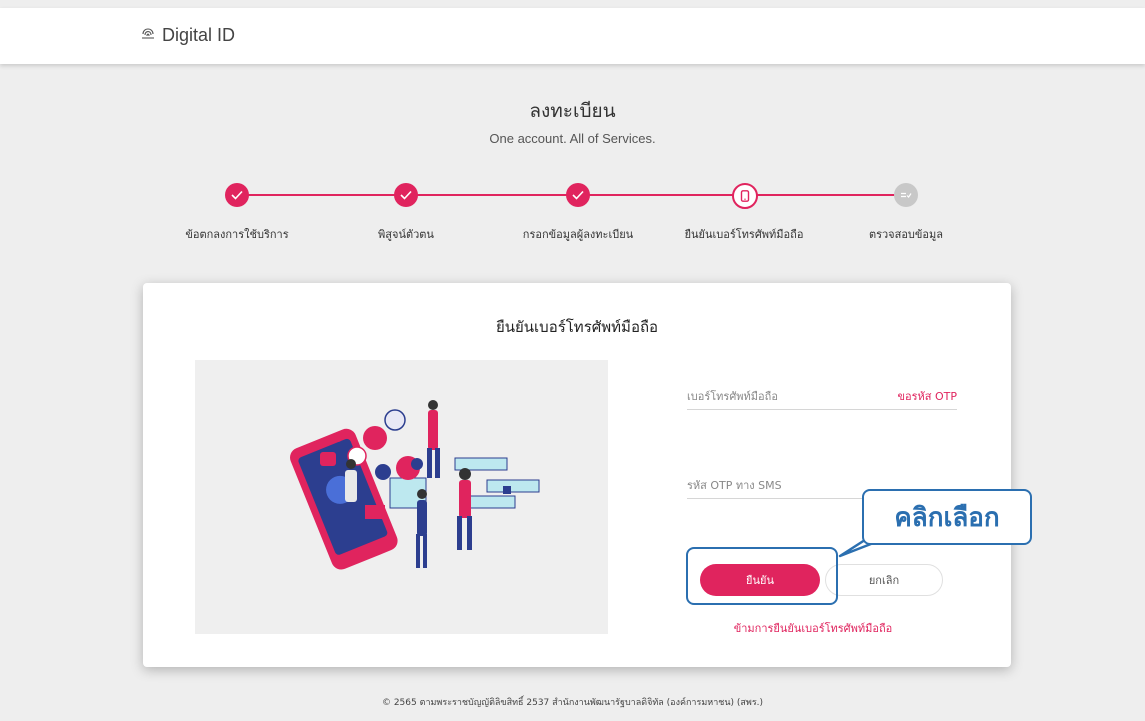 This screenshot has width=1145, height=721. Describe the element at coordinates (401, 497) in the screenshot. I see `illustration-image` at that location.